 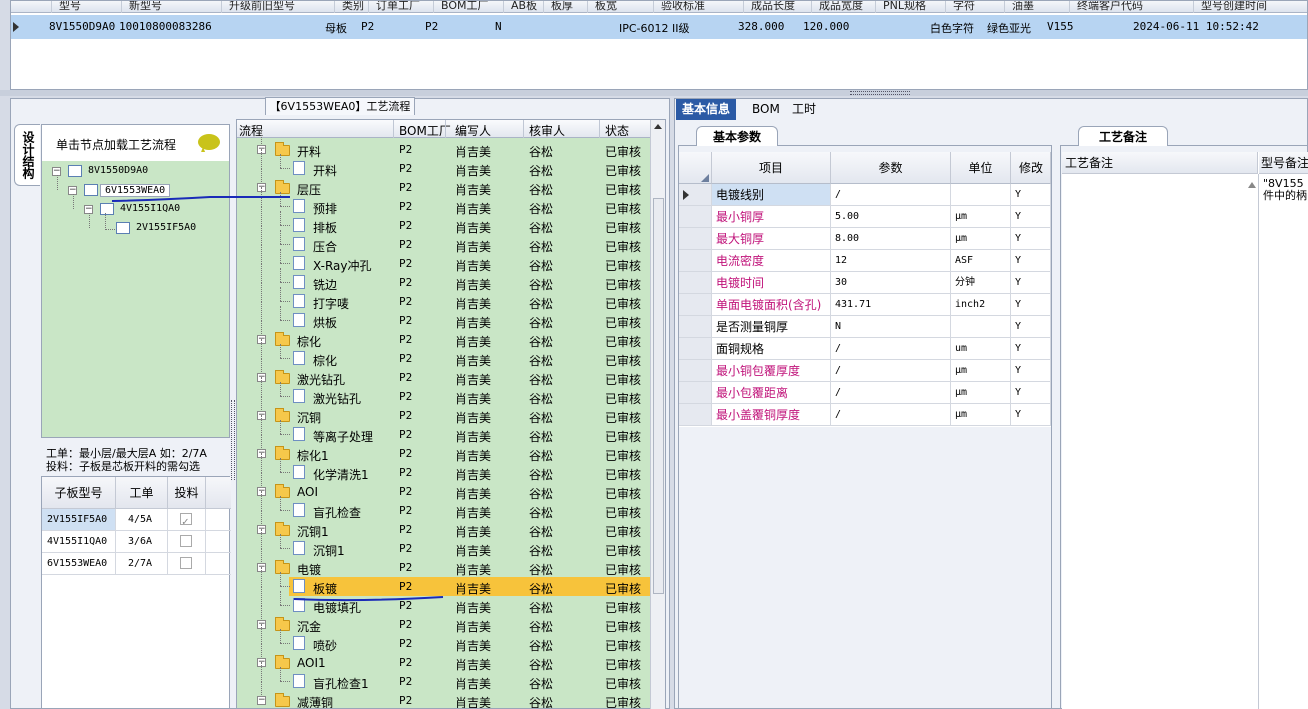 I want to click on sub-row-order: 2/7A, so click(x=142, y=564).